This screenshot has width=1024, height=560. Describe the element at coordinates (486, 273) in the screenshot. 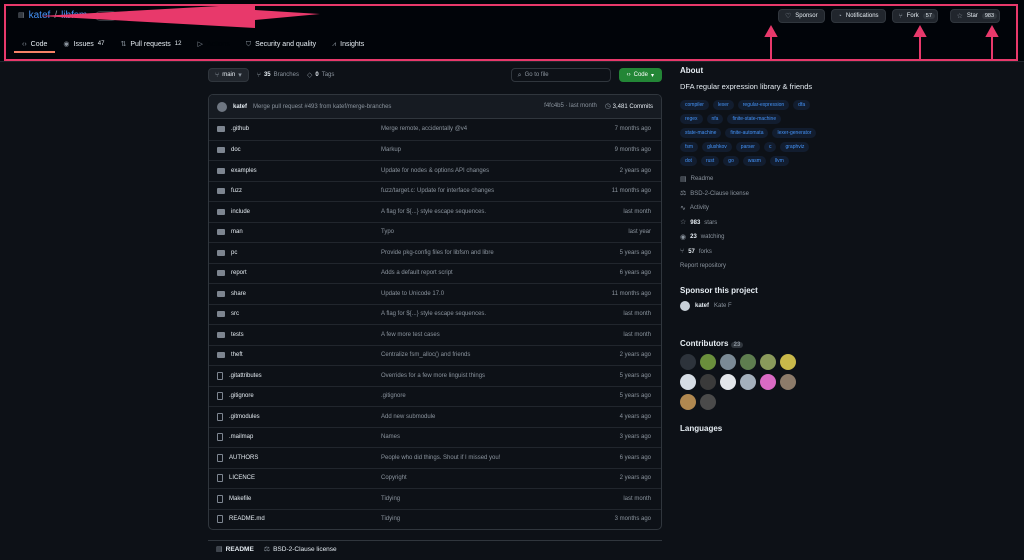

I see `file-commit-message: Adds a default report script` at that location.